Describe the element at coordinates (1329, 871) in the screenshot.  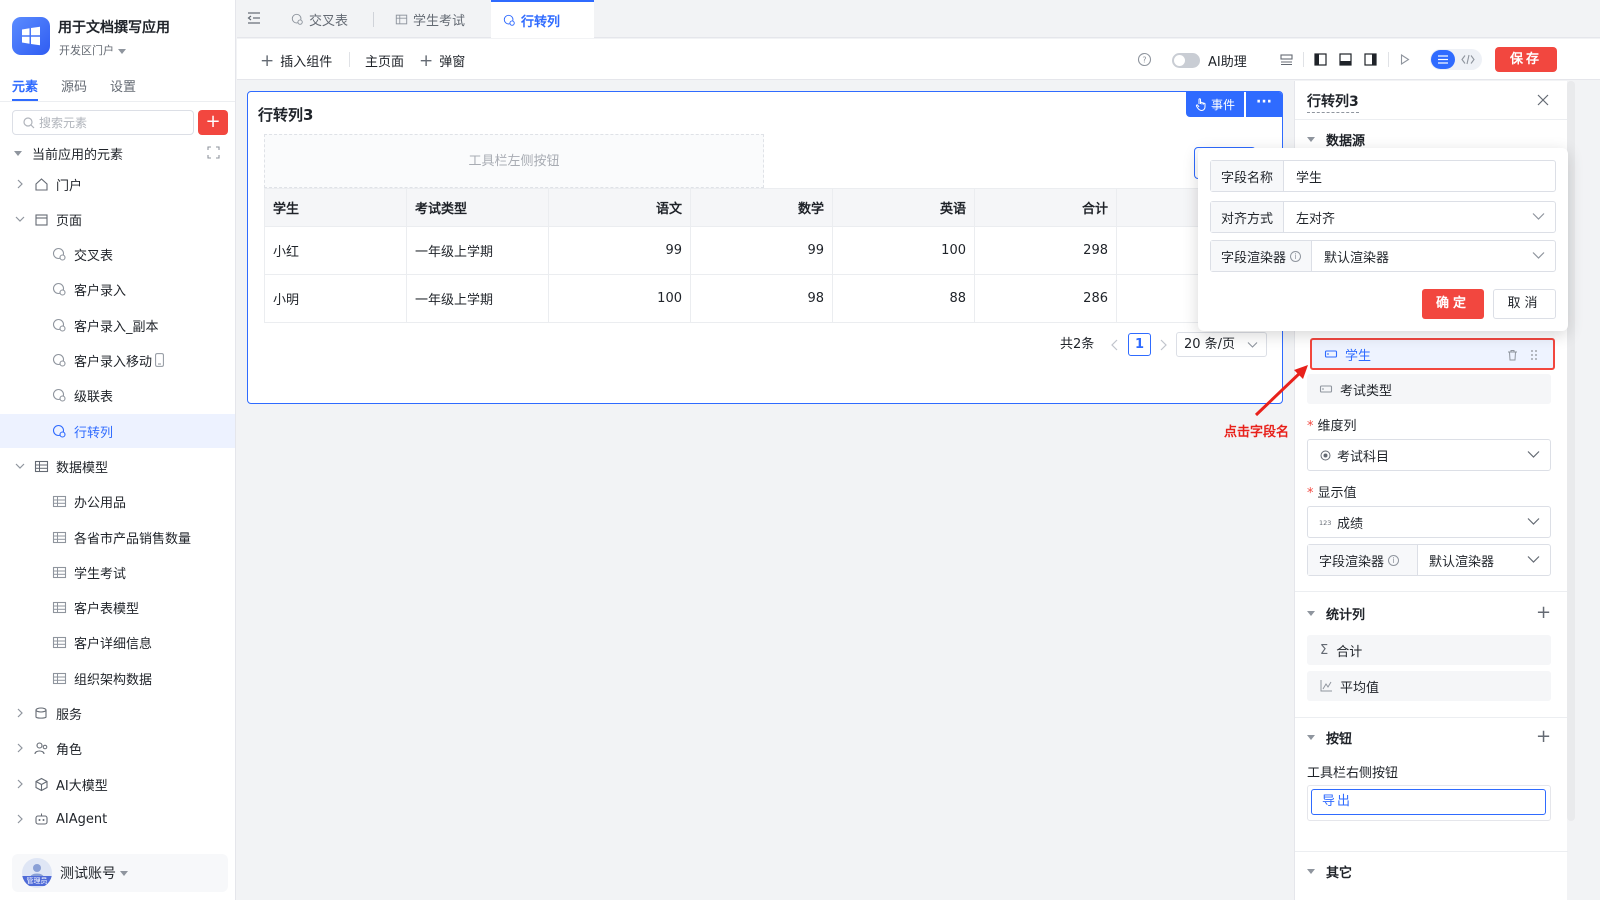
I see `section-other: 其它` at that location.